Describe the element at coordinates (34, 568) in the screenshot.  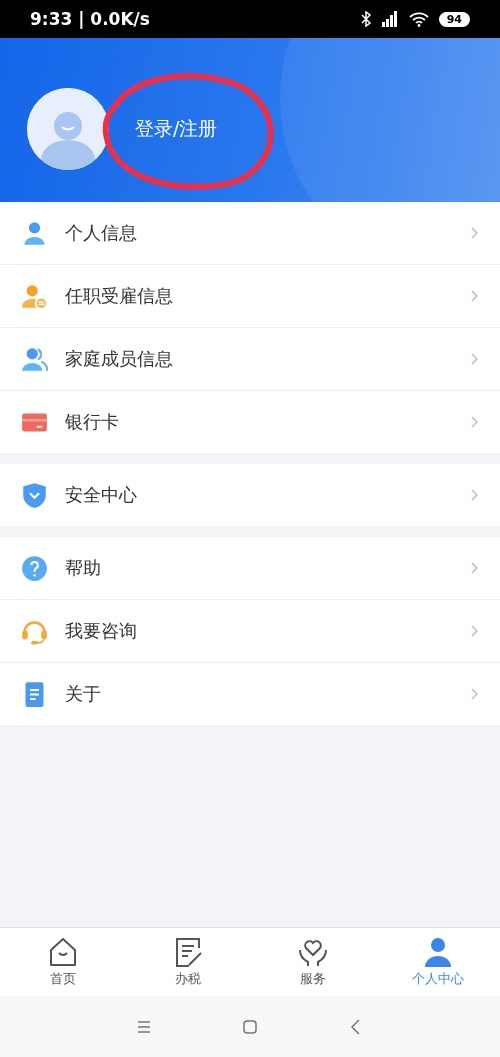
I see `help-icon` at that location.